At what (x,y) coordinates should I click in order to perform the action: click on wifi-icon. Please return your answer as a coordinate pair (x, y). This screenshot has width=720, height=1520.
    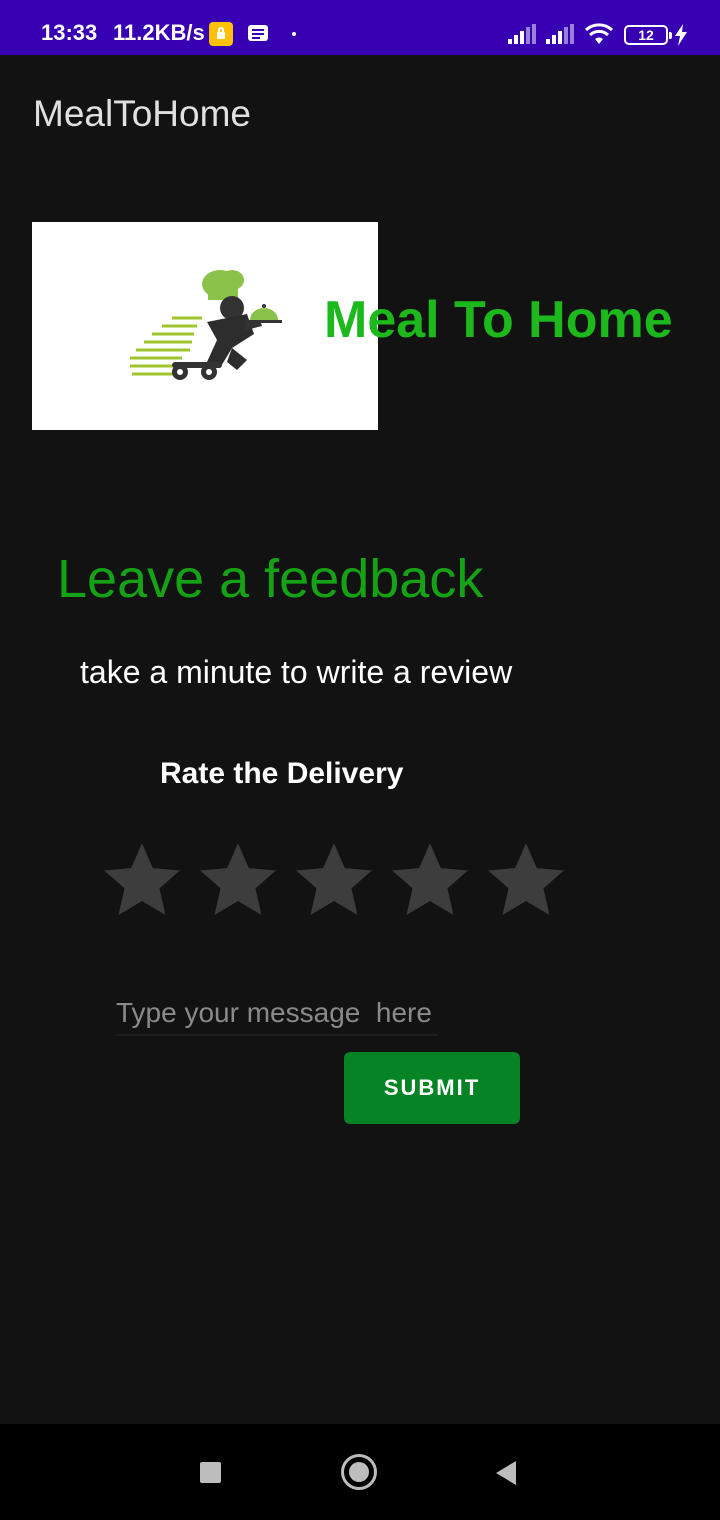
    Looking at the image, I should click on (599, 33).